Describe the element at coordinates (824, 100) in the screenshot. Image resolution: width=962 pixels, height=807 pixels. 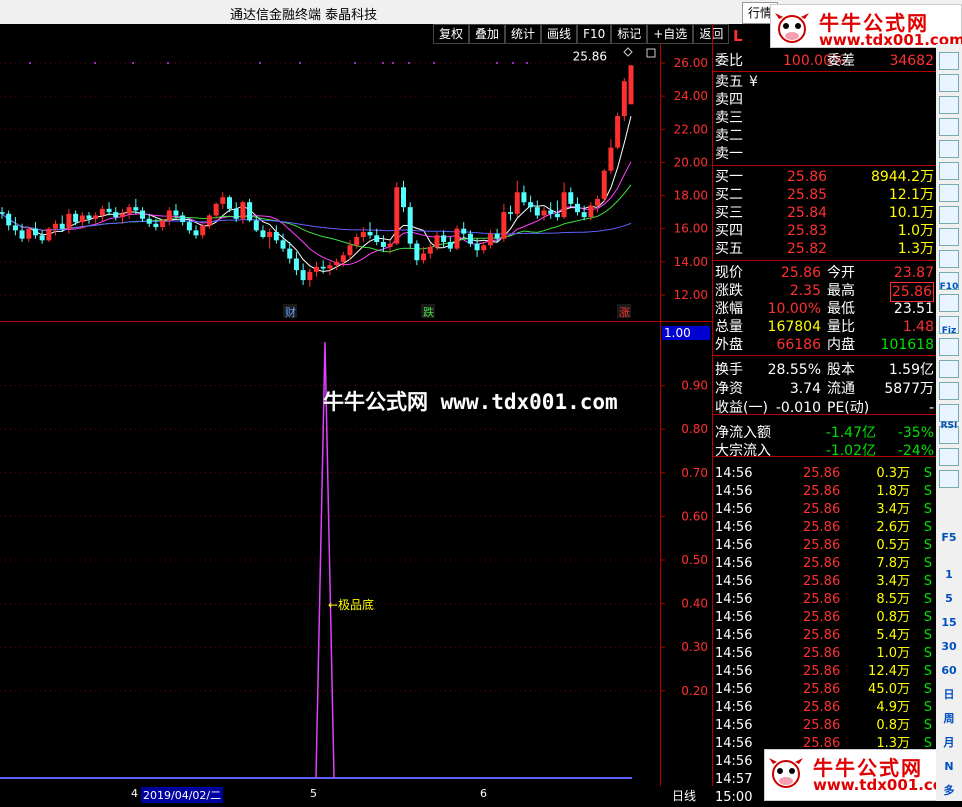
I see `sell-row-4: 卖四` at that location.